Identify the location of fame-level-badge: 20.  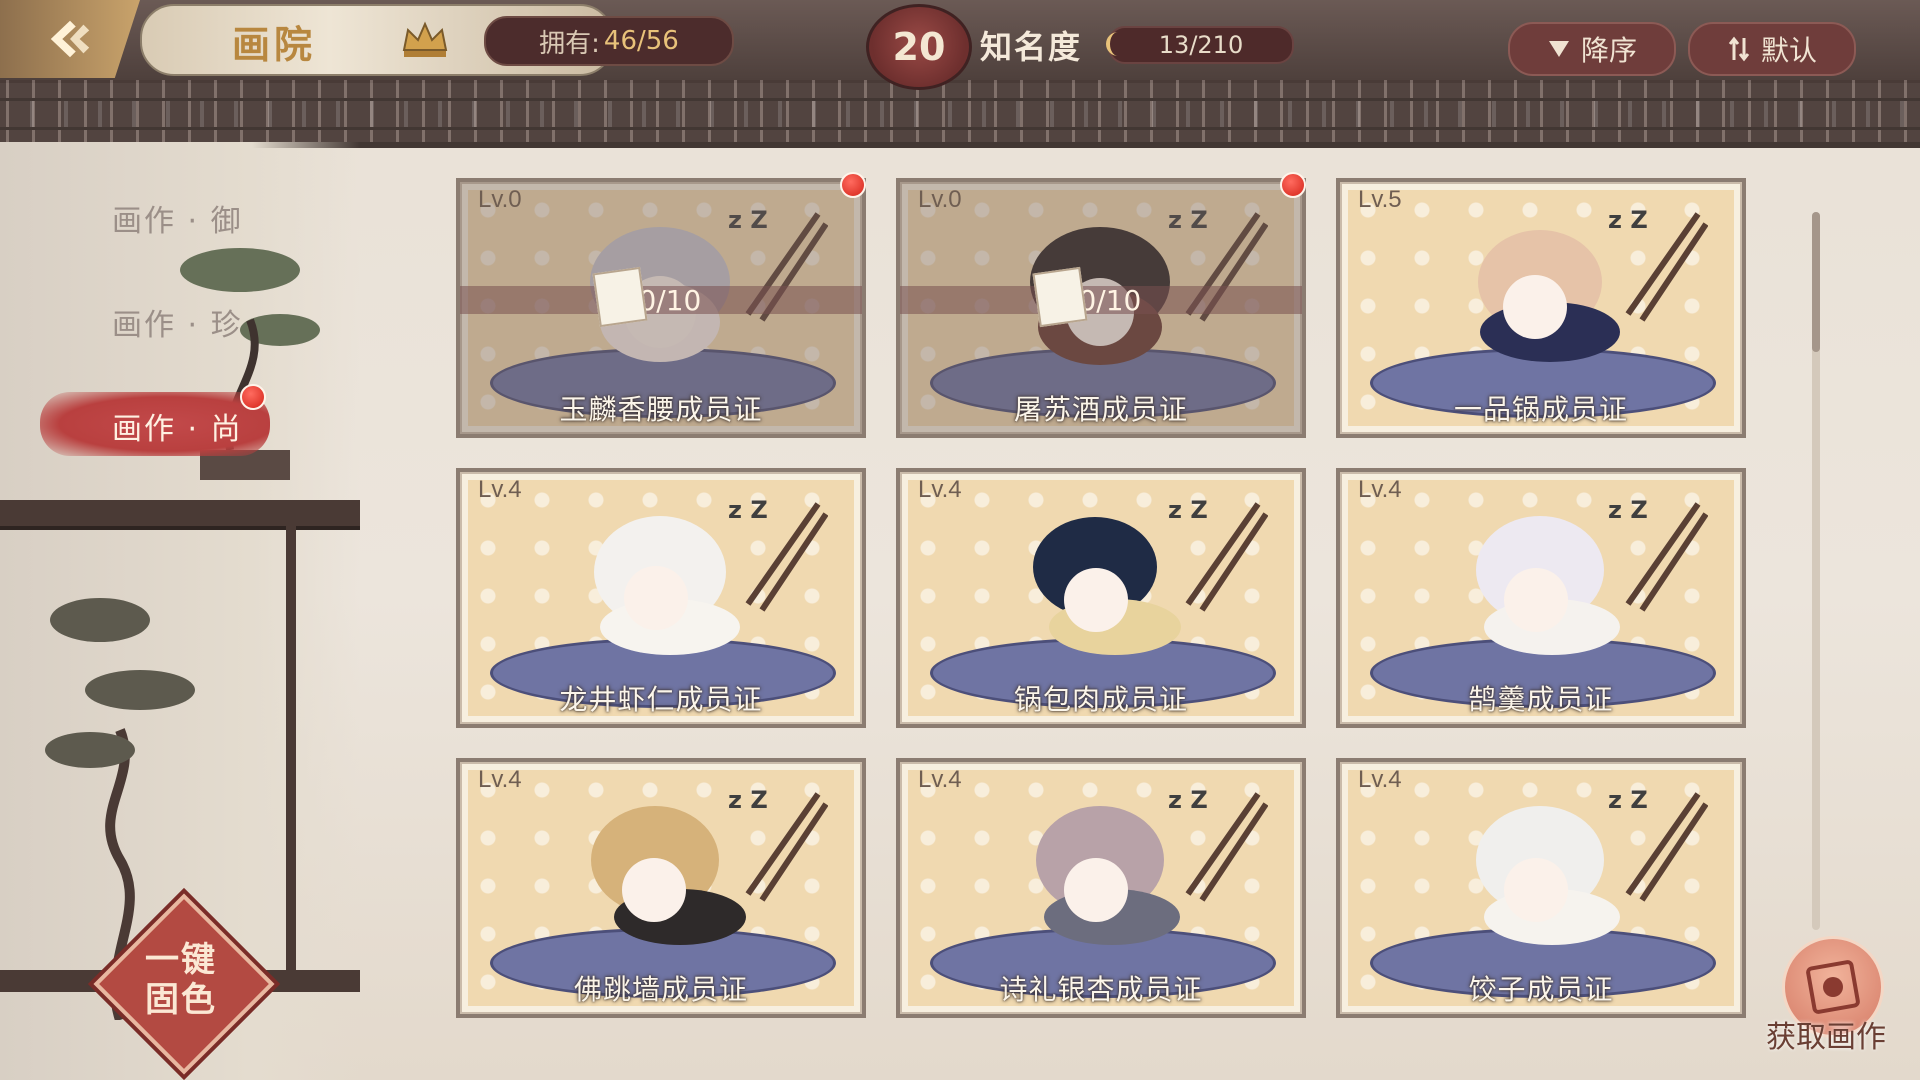
(919, 47).